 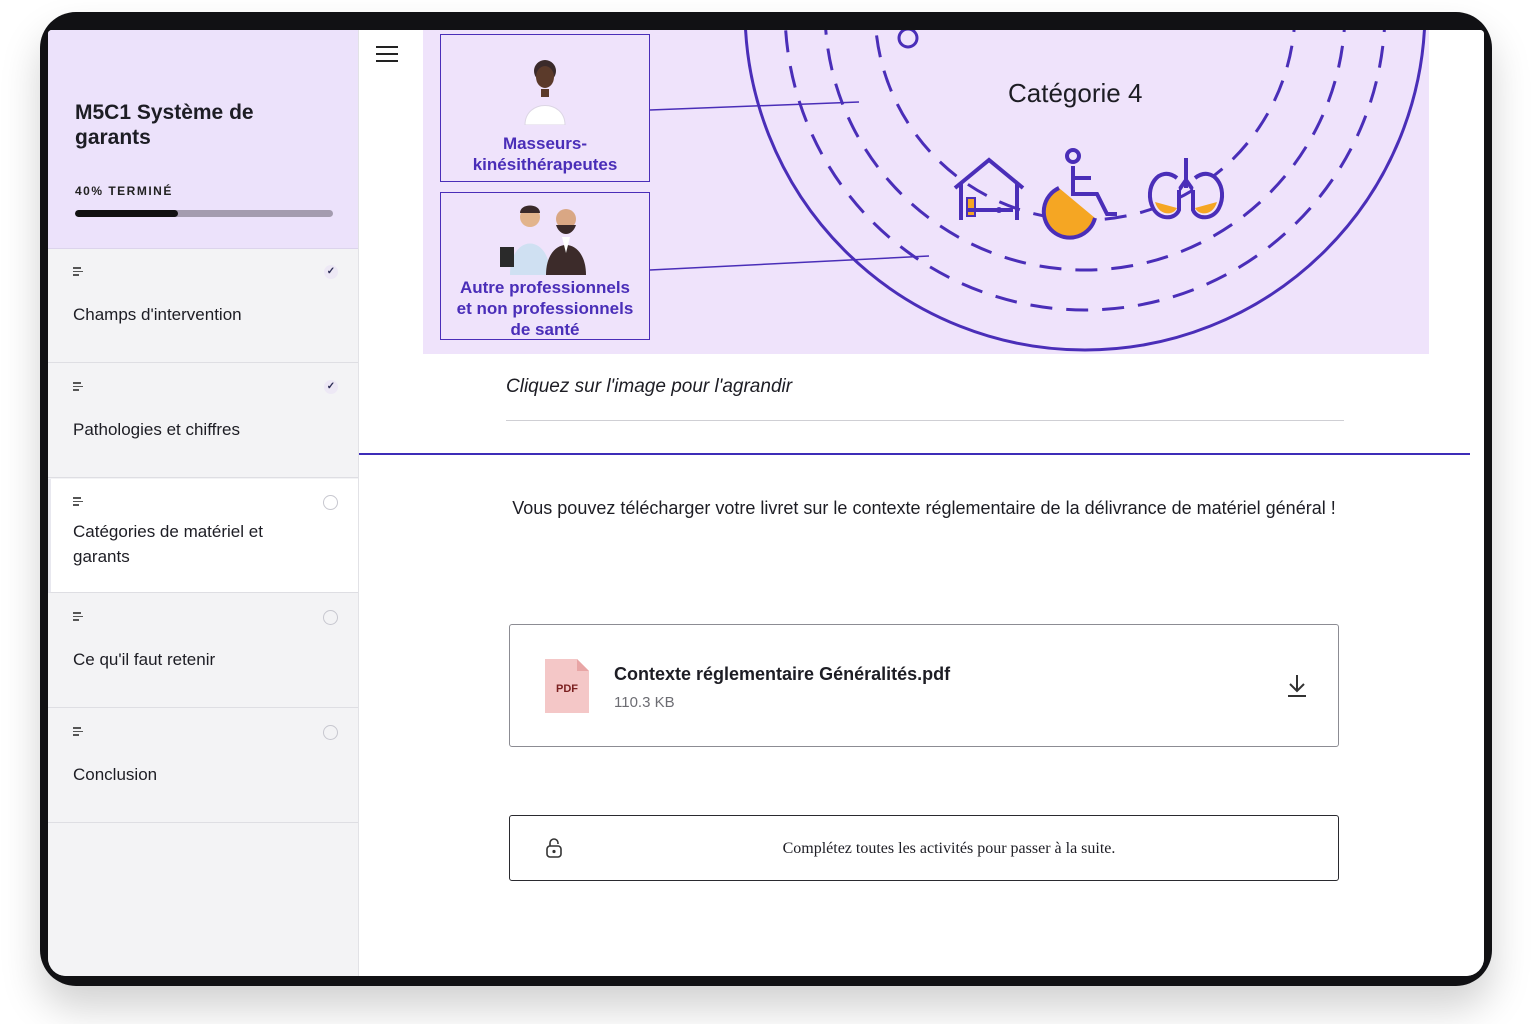 I want to click on category-label: Catégorie 4, so click(x=1075, y=93).